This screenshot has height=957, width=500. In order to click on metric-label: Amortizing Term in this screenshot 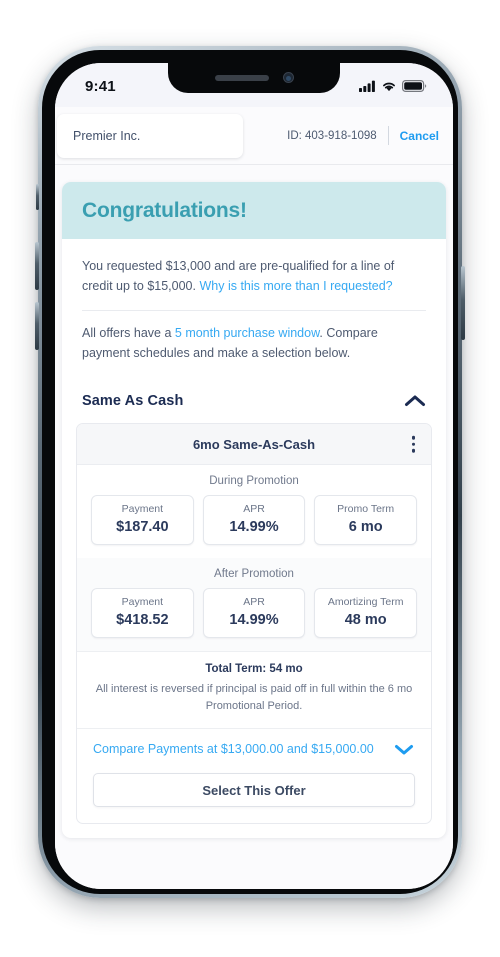, I will do `click(365, 602)`.